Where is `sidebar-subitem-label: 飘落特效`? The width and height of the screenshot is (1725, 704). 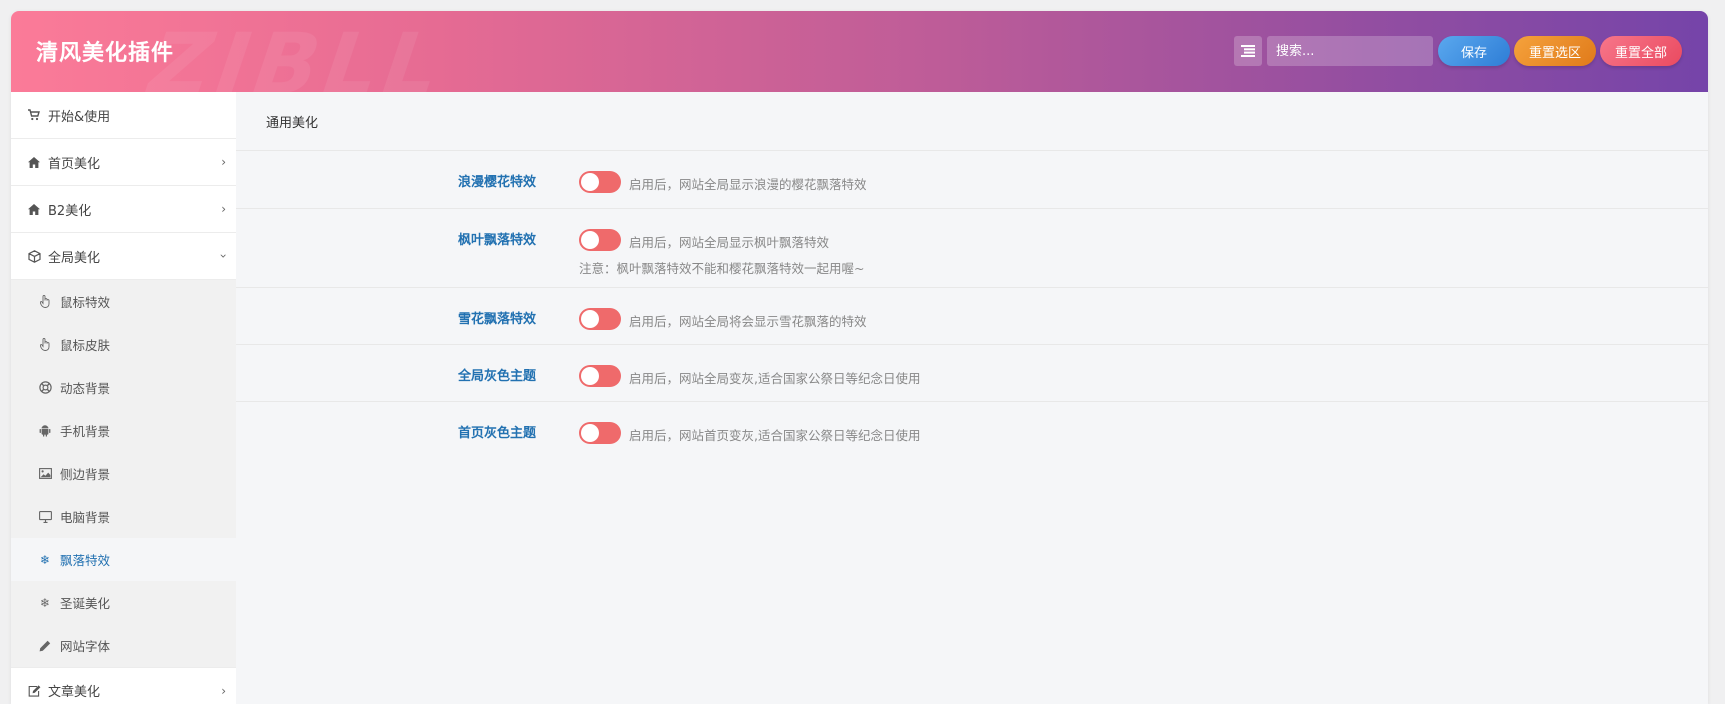 sidebar-subitem-label: 飘落特效 is located at coordinates (85, 560).